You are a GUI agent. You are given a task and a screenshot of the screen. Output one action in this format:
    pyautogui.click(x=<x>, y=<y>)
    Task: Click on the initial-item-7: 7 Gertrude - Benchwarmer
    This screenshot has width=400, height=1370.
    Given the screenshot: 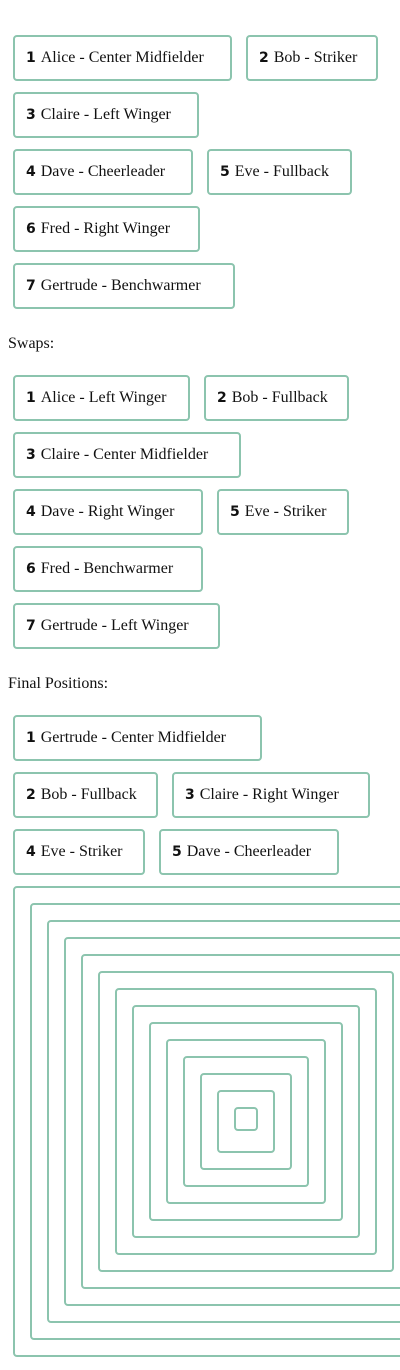 What is the action you would take?
    pyautogui.click(x=124, y=286)
    